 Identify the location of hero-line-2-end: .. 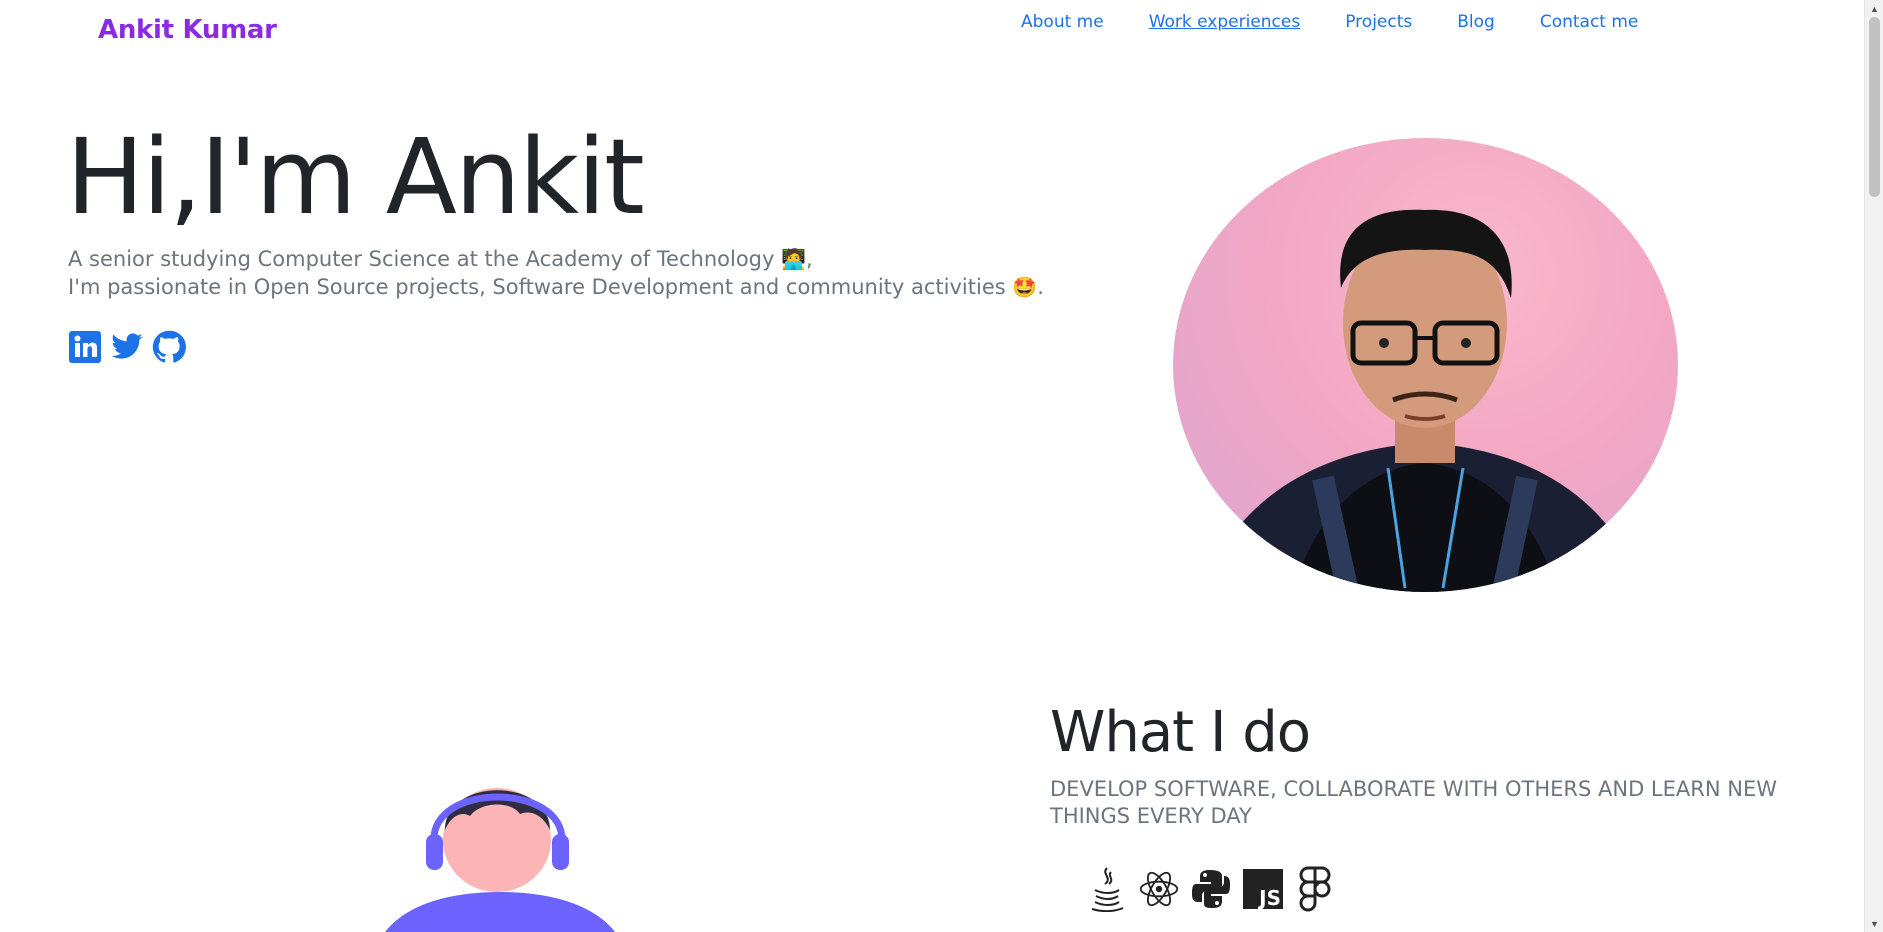
(1040, 287).